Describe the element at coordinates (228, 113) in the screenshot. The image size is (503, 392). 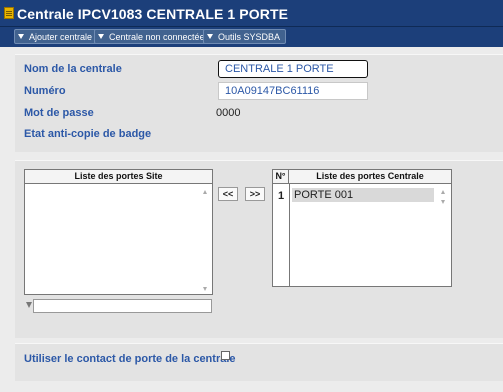
I see `password-value: 0000` at that location.